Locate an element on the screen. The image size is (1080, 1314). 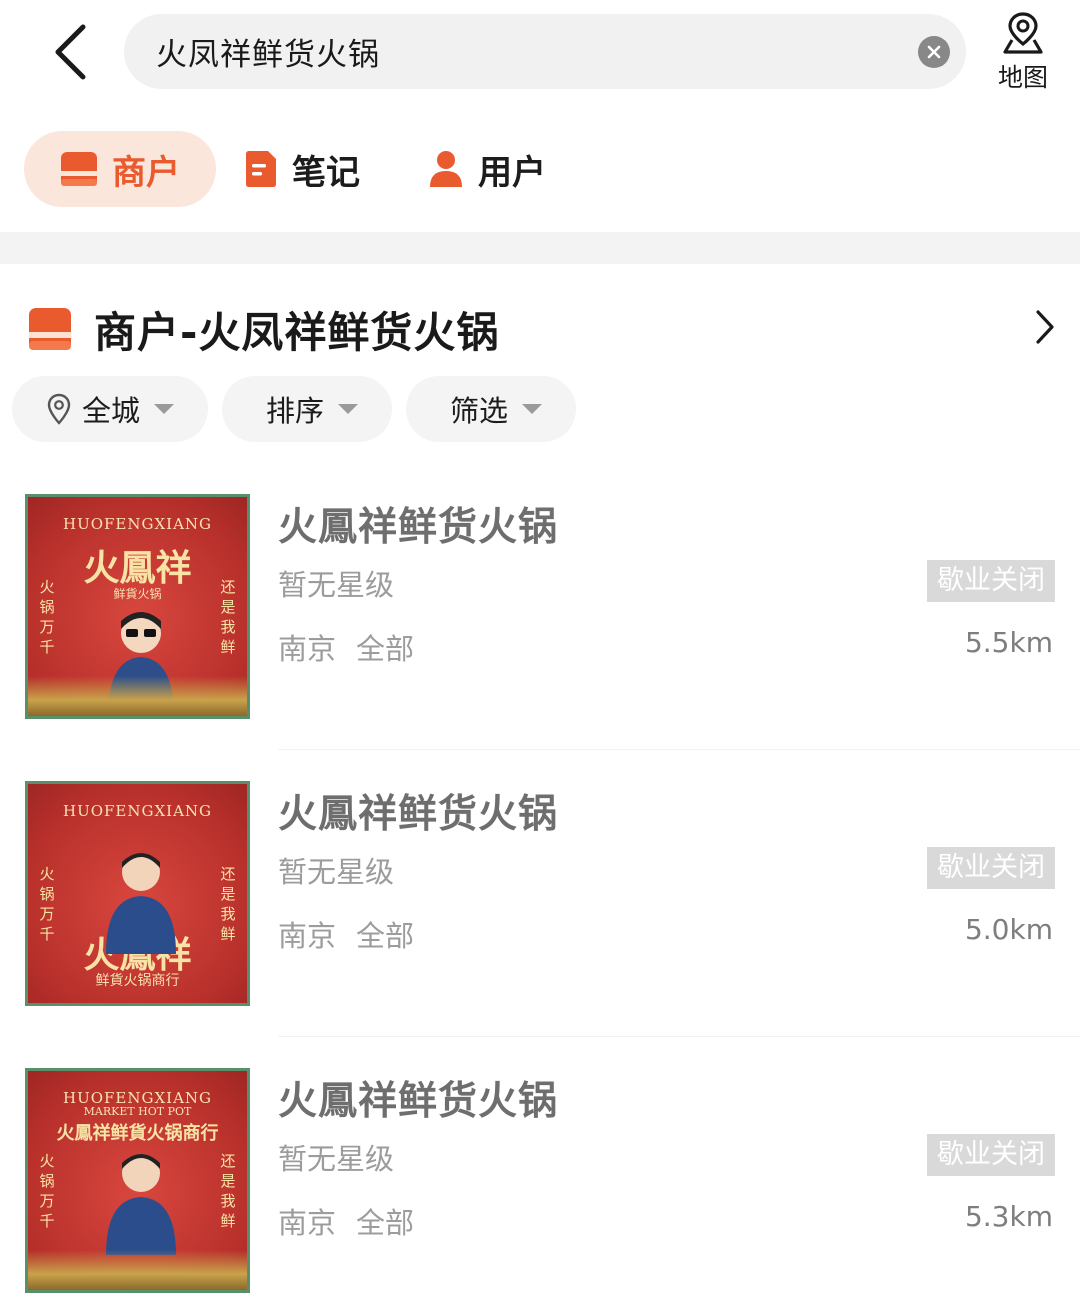
tab-label: 用户 is located at coordinates (512, 172).